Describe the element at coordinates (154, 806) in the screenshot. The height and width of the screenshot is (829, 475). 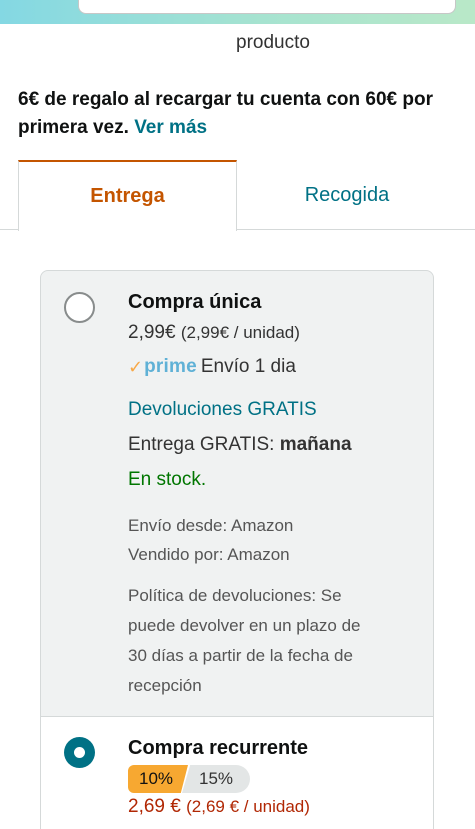
I see `price-value: 2,69 €` at that location.